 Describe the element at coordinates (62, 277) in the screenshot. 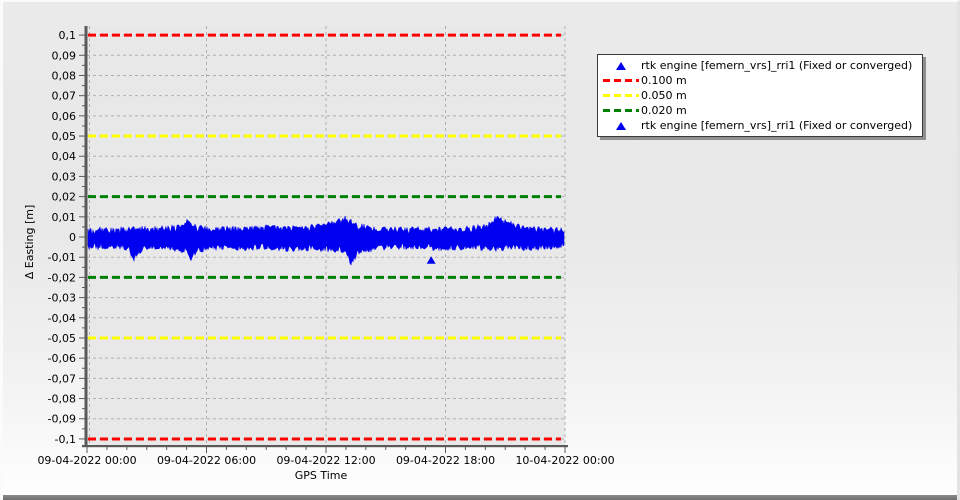

I see `y-tick-label: -0,02` at that location.